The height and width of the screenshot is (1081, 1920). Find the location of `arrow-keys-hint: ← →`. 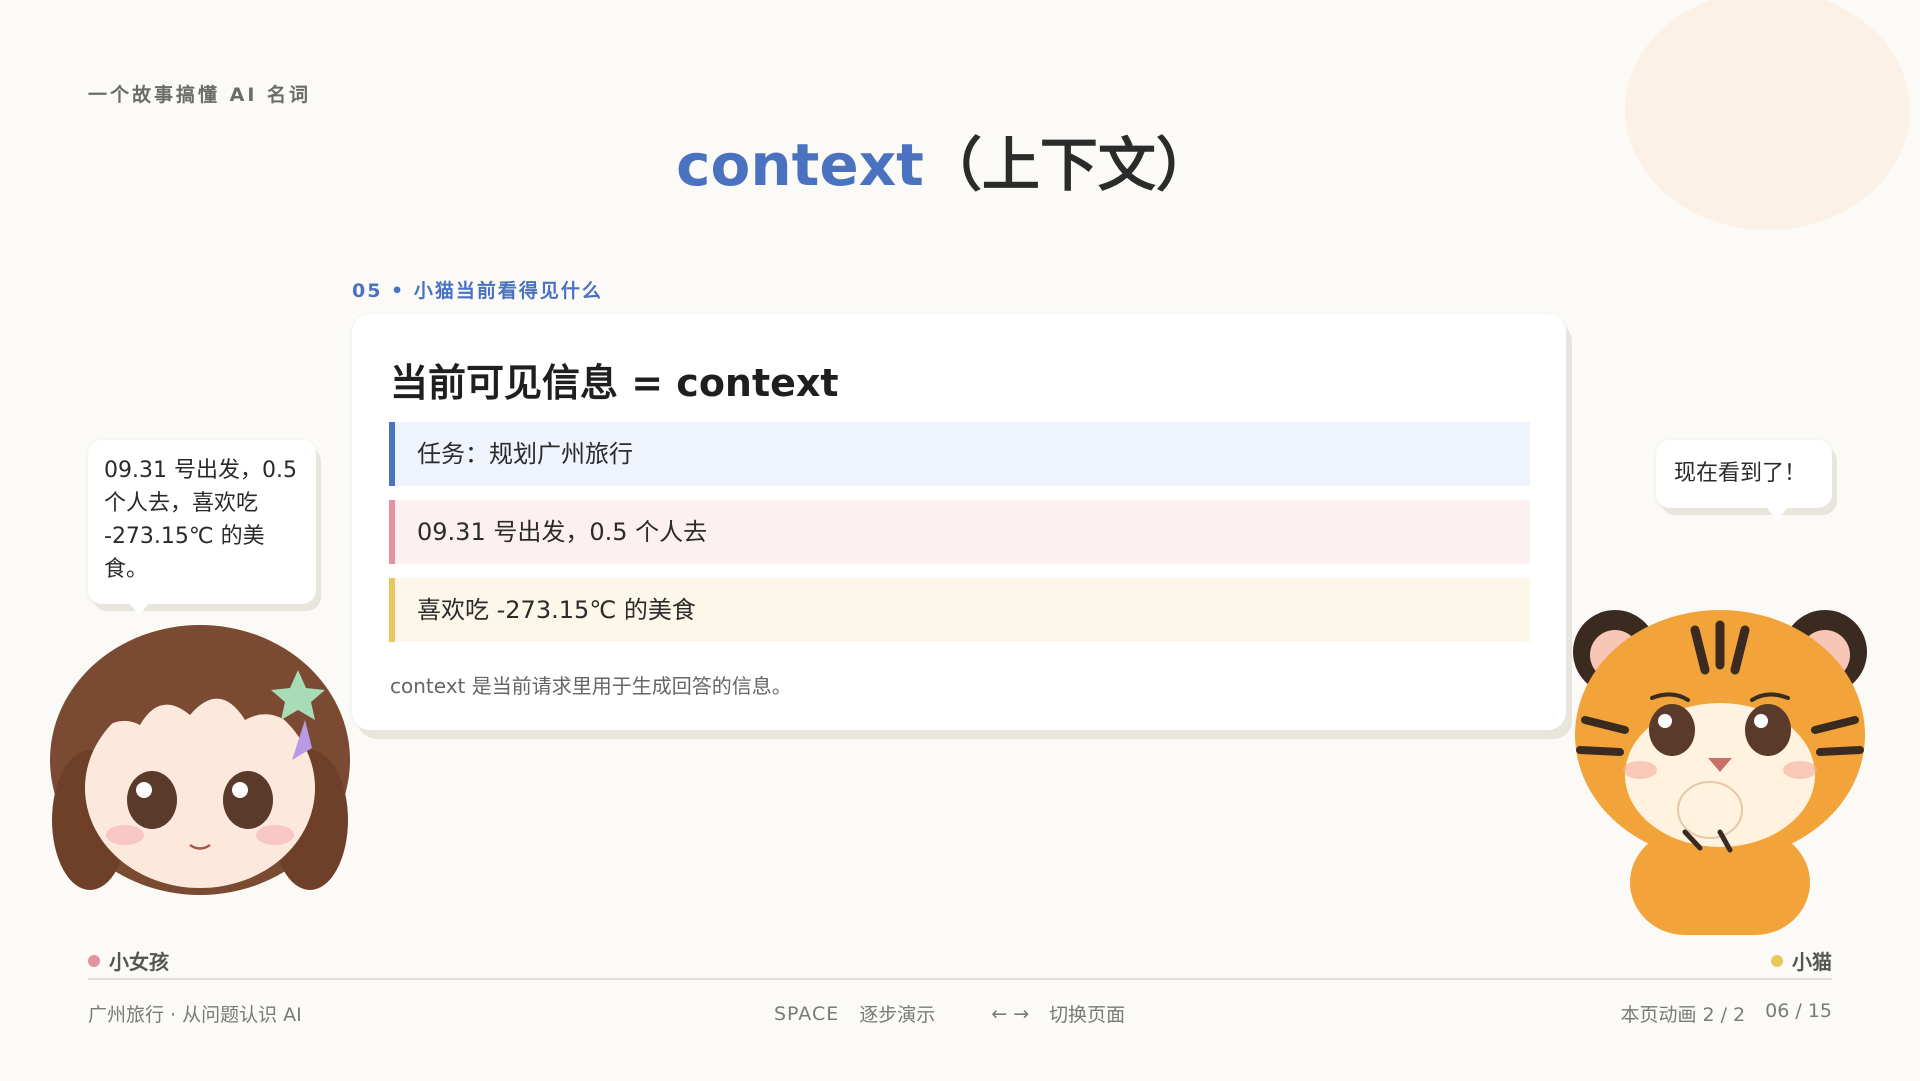

arrow-keys-hint: ← → is located at coordinates (1010, 1014).